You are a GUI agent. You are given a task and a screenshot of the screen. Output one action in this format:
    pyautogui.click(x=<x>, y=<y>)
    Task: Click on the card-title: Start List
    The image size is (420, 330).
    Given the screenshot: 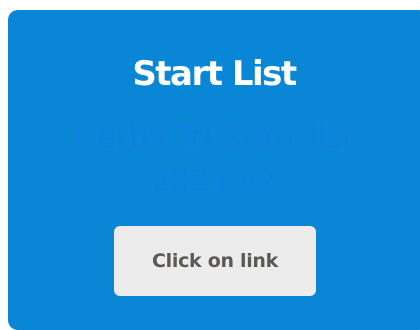 What is the action you would take?
    pyautogui.click(x=214, y=74)
    